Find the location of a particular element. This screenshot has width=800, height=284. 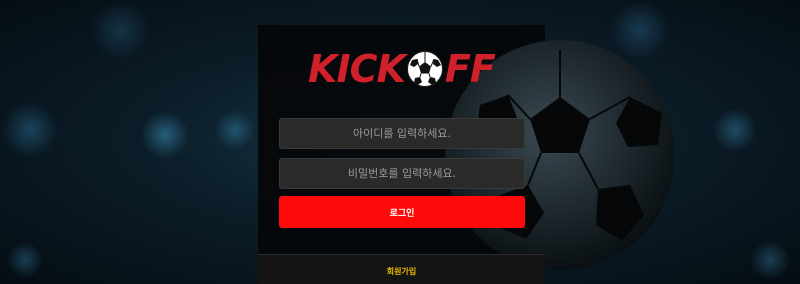

logo-text-left: KICK is located at coordinates (357, 69).